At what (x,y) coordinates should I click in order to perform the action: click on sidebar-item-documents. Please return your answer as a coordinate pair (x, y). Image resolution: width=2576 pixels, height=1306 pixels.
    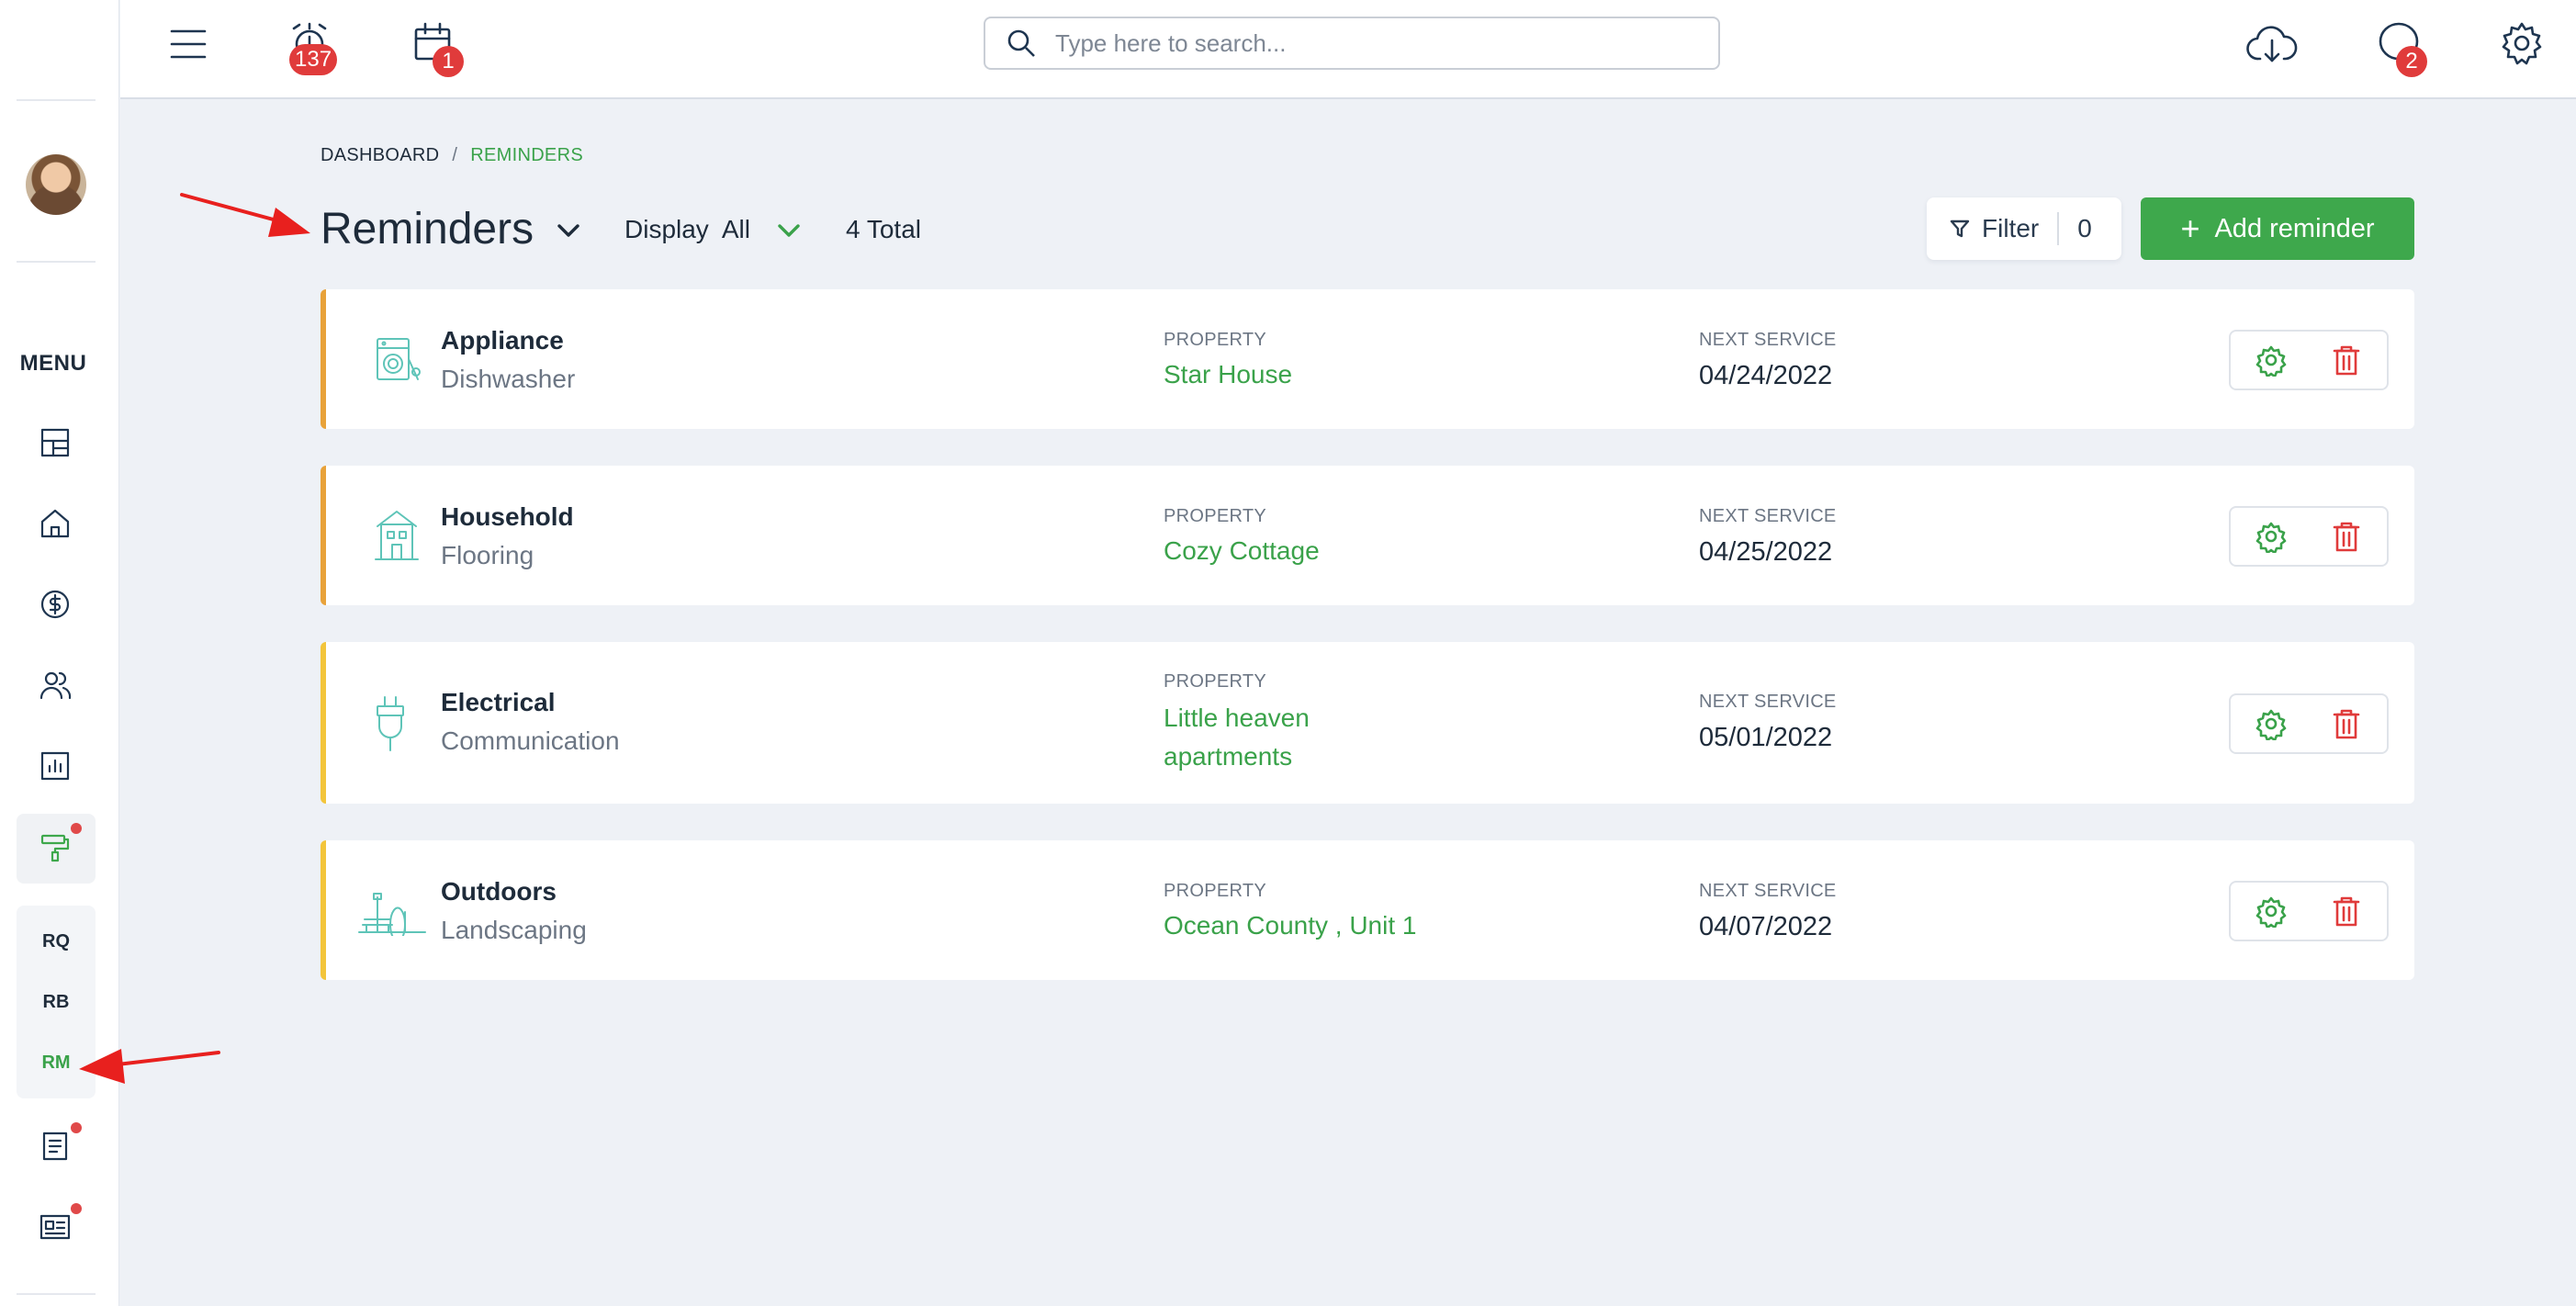
    Looking at the image, I should click on (55, 1146).